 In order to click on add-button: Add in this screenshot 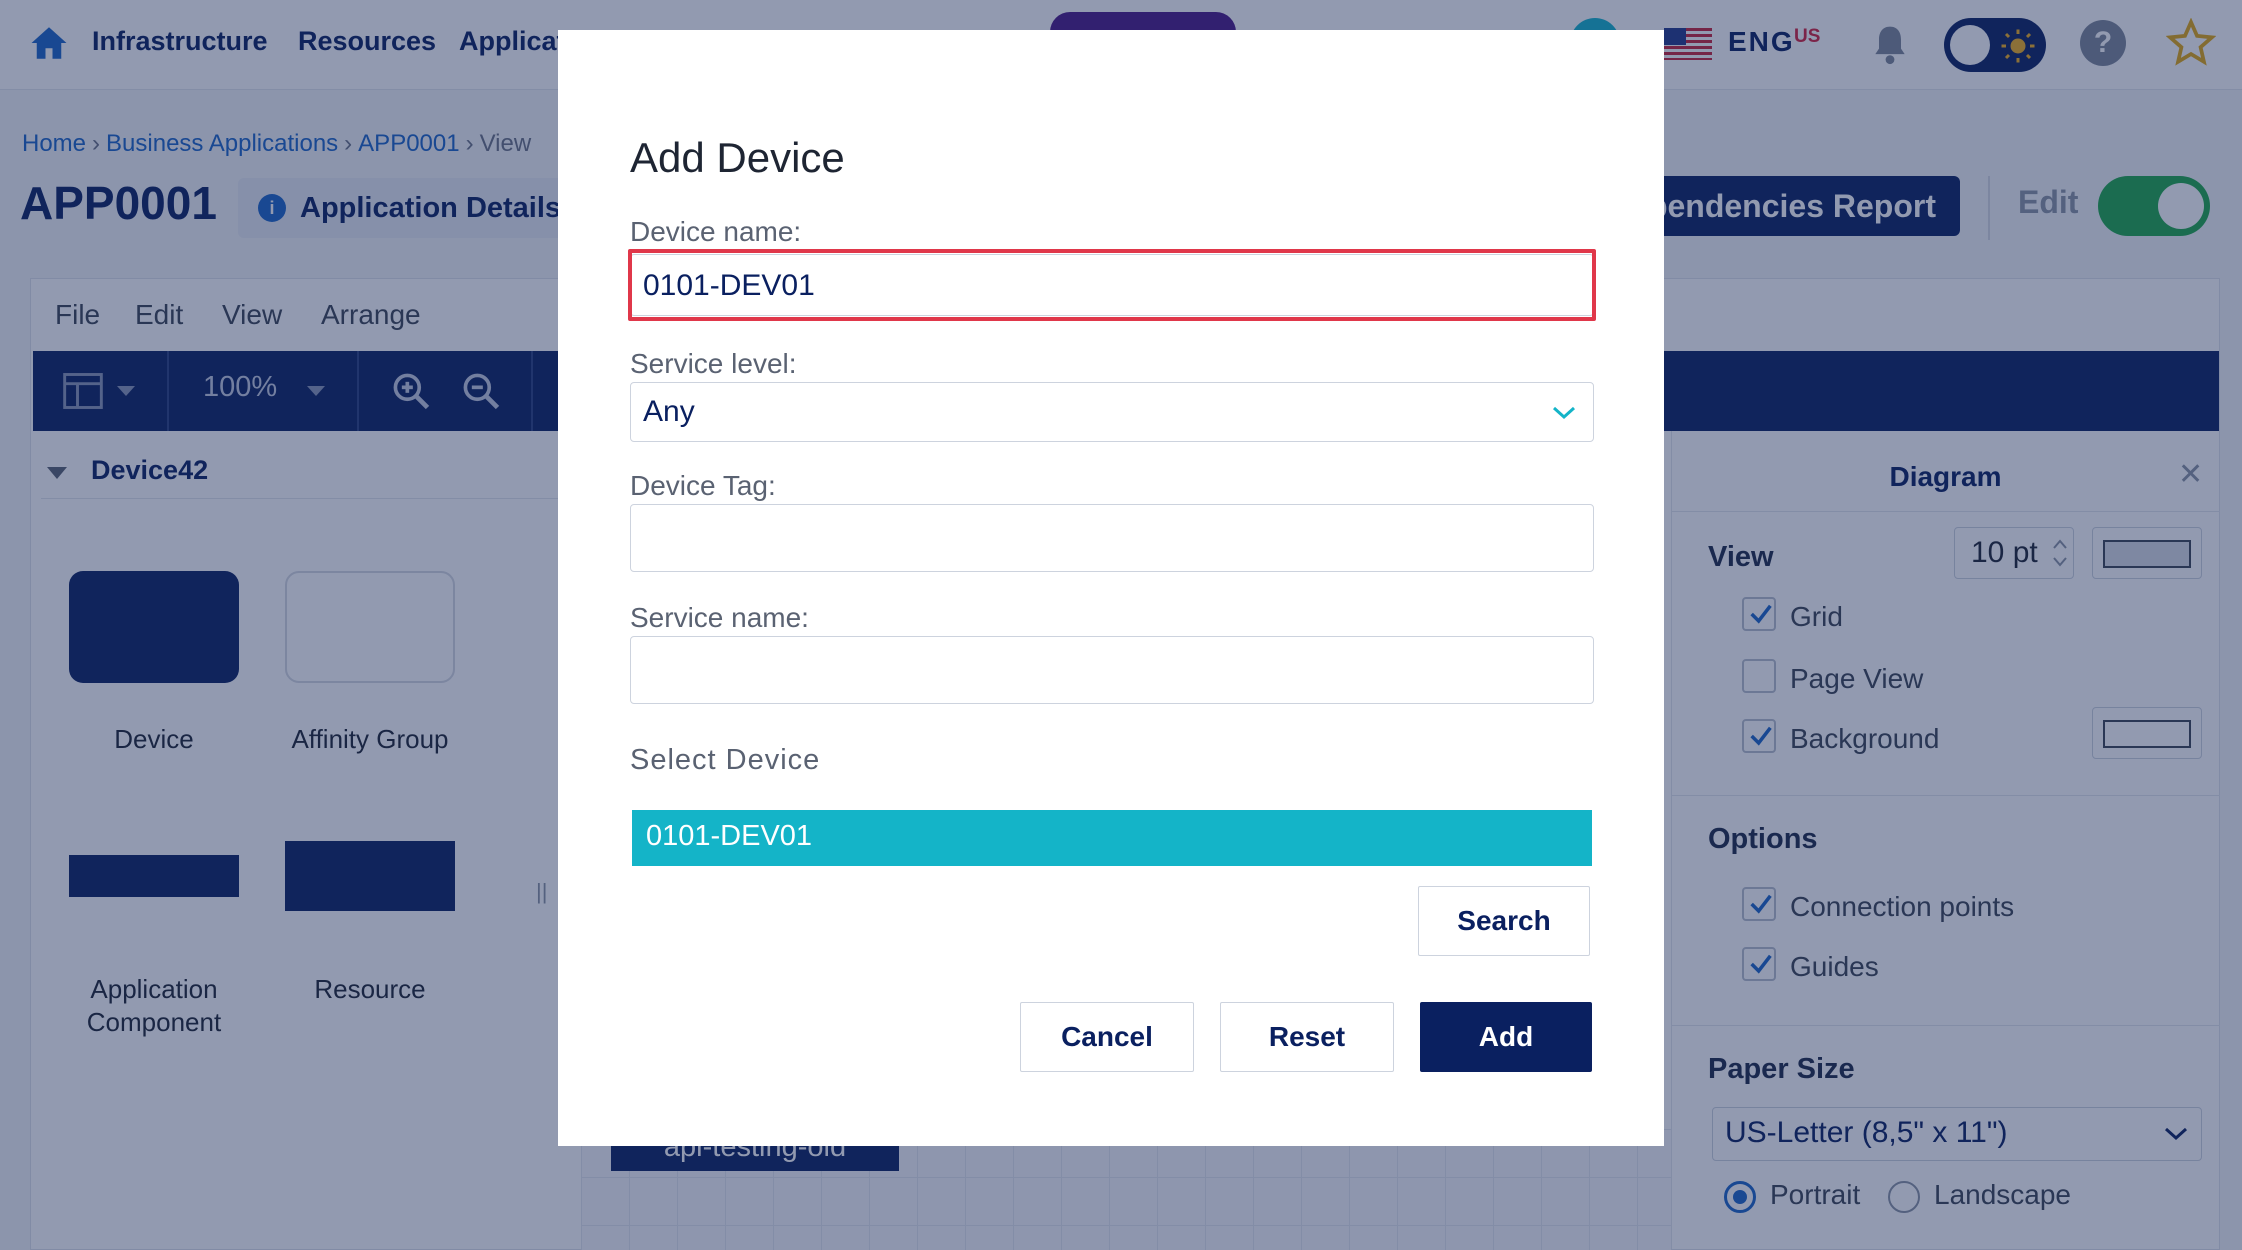, I will do `click(1506, 1037)`.